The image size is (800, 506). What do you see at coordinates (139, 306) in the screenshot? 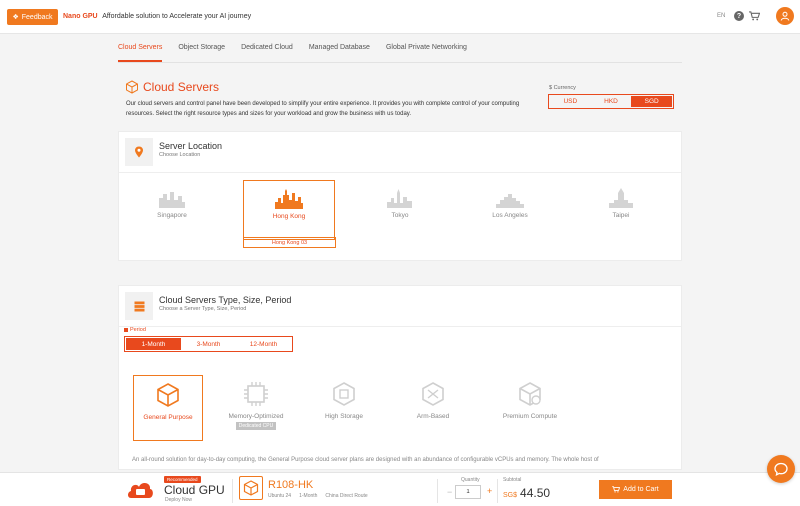
I see `type-header-icon-box` at bounding box center [139, 306].